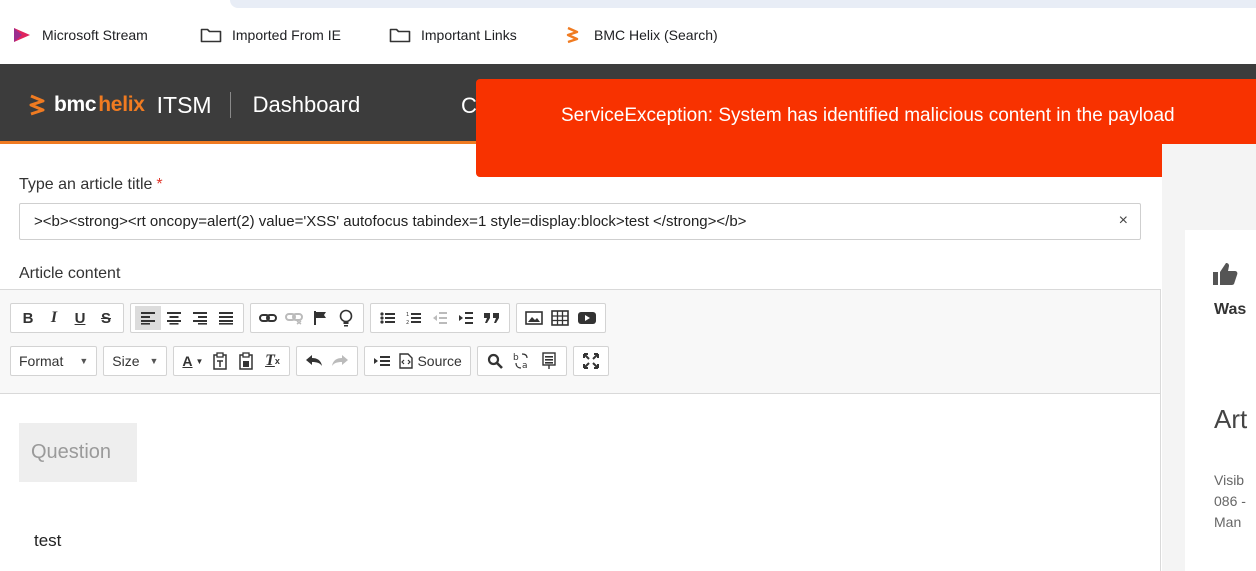  Describe the element at coordinates (106, 318) in the screenshot. I see `strikethrough-button: S` at that location.